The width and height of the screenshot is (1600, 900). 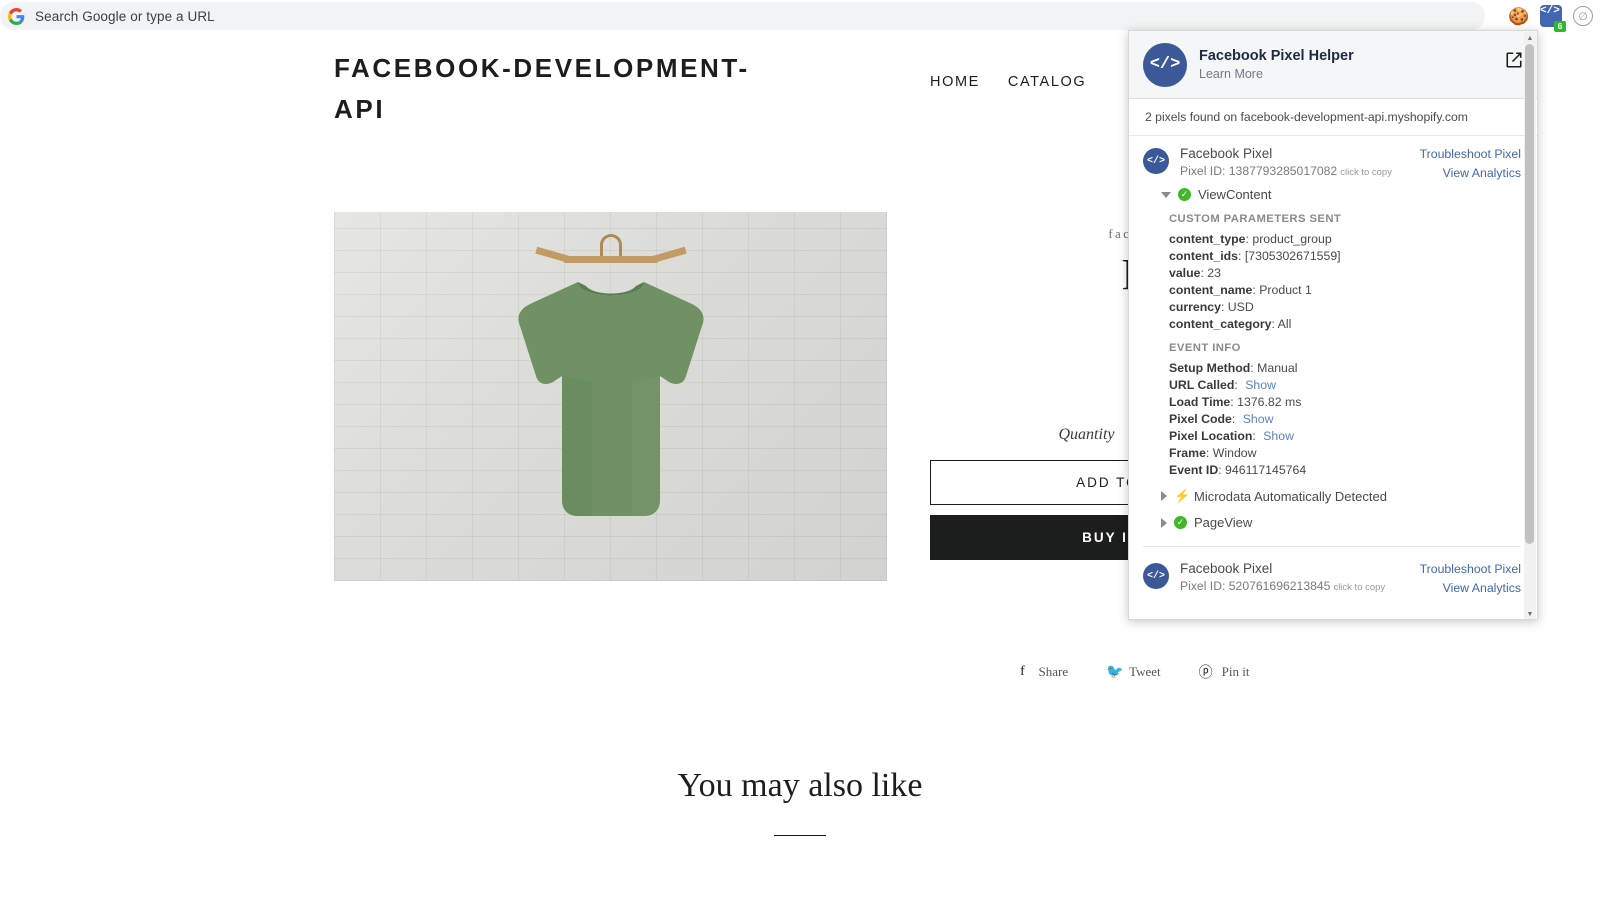 I want to click on lightning-bolt-icon: ⚡, so click(x=1182, y=495).